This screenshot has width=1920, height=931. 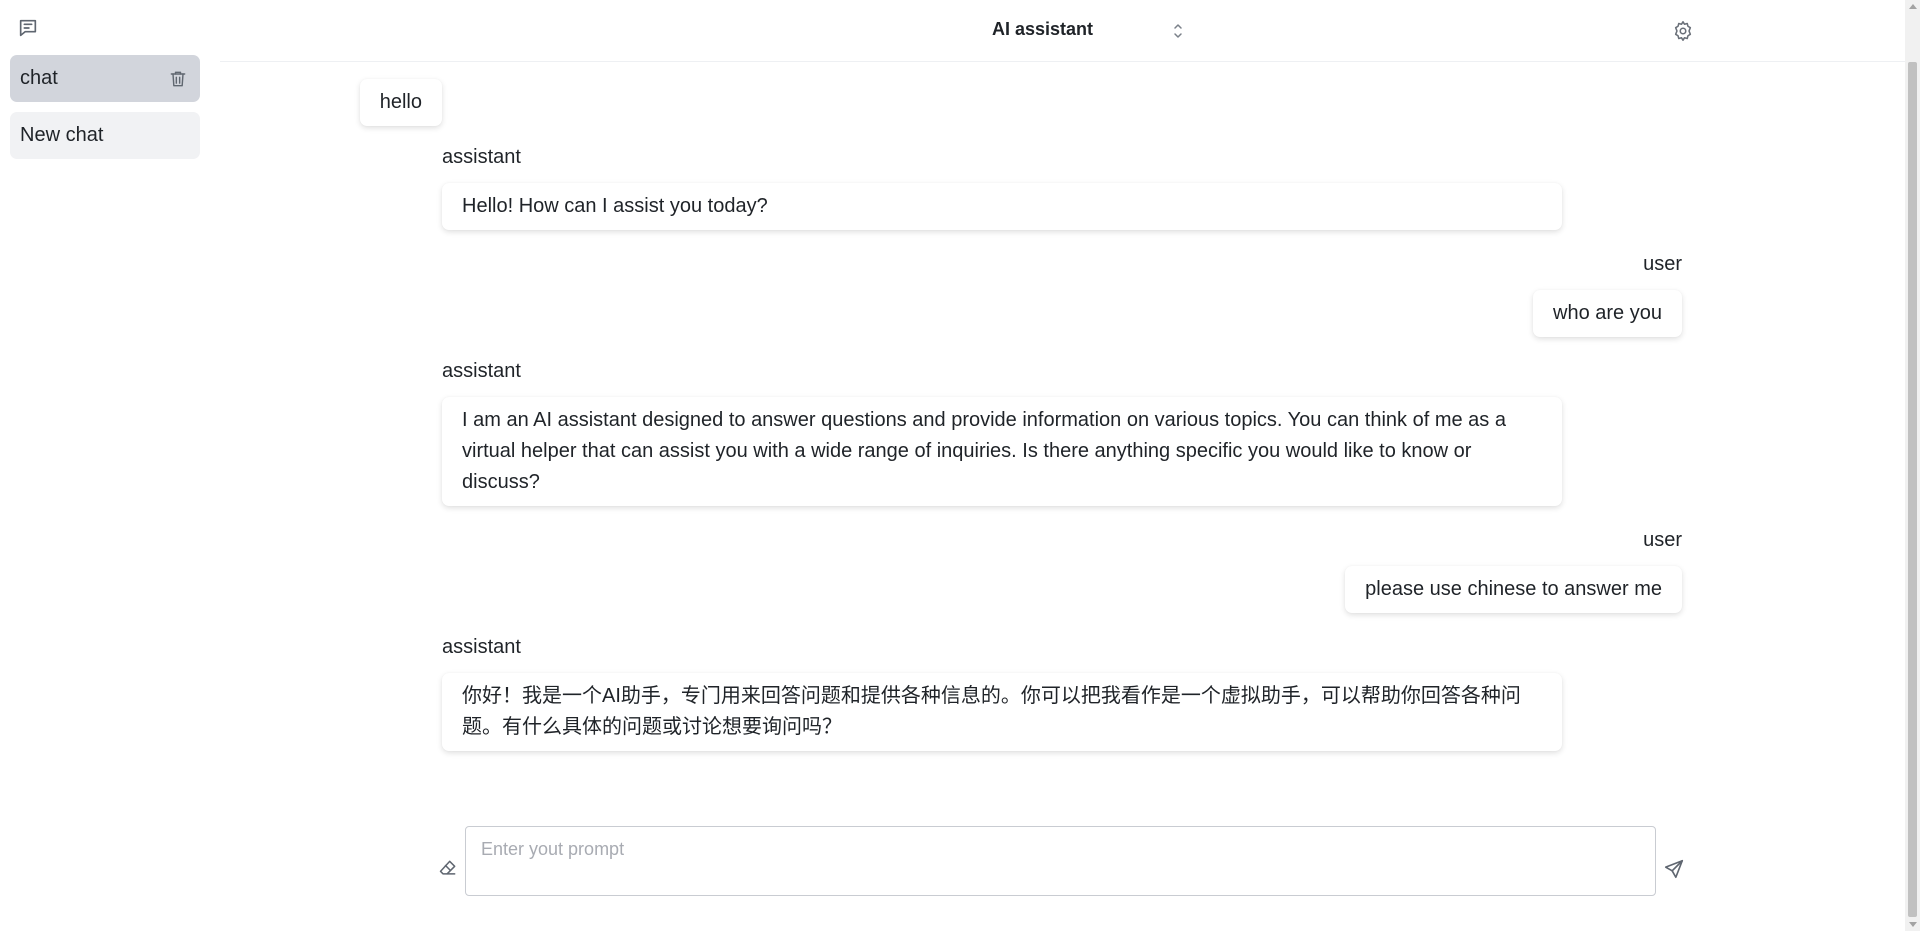 What do you see at coordinates (1043, 29) in the screenshot?
I see `page-title: AI assistant` at bounding box center [1043, 29].